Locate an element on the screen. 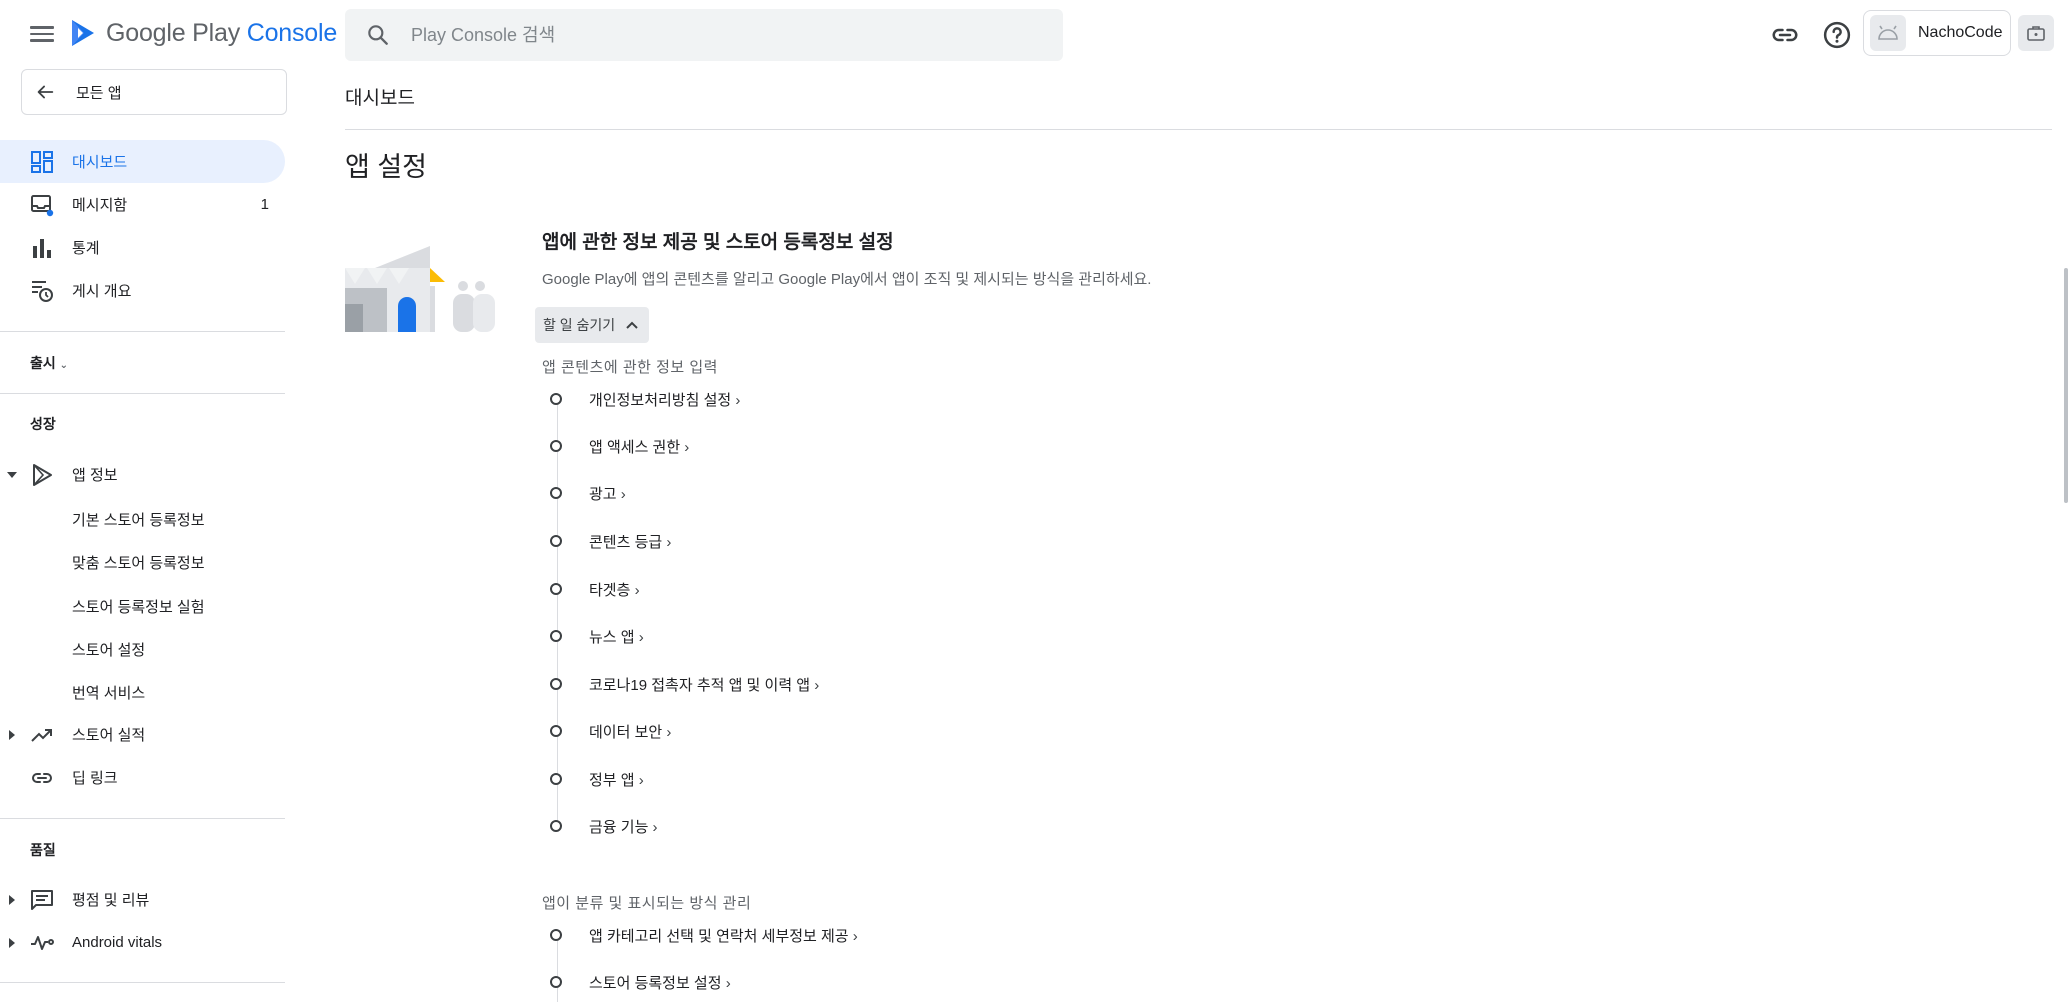 The height and width of the screenshot is (1002, 2070). task-item: 코로나19 접촉자 추적 앱 및 이력 앱 is located at coordinates (680, 684).